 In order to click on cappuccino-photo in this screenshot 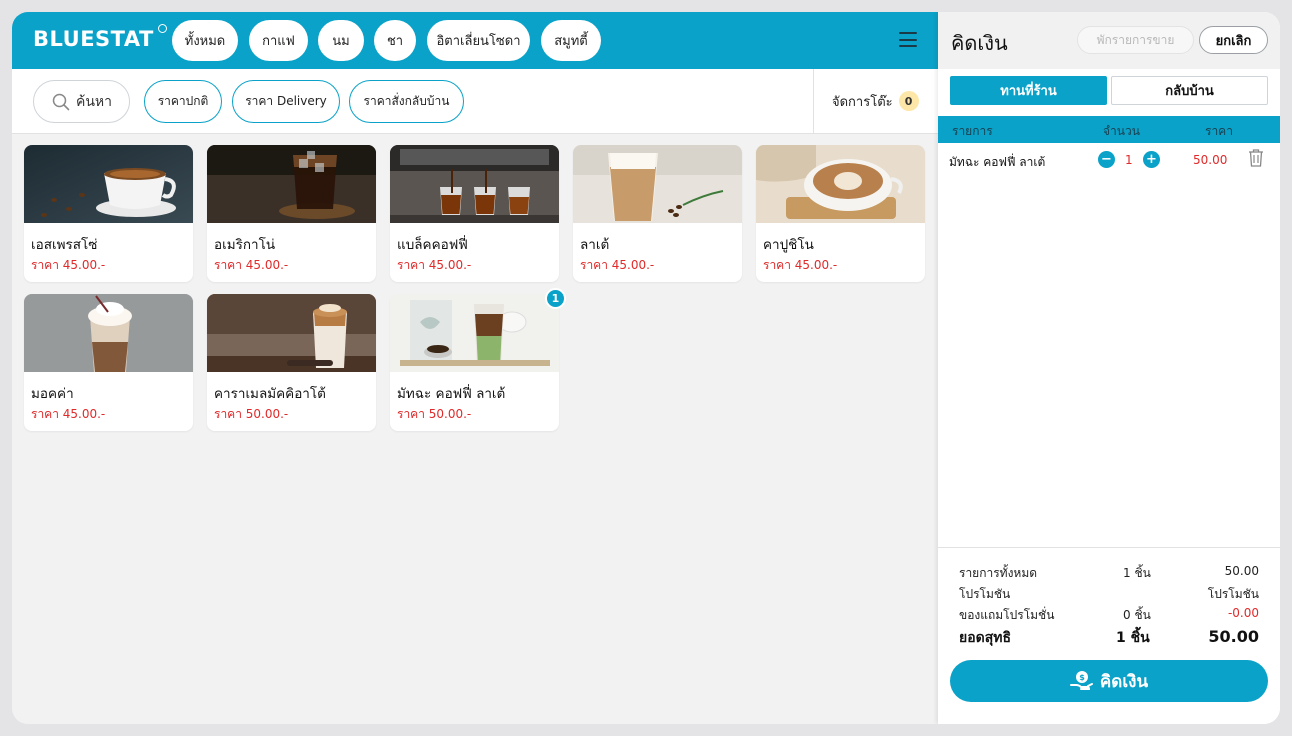, I will do `click(840, 184)`.